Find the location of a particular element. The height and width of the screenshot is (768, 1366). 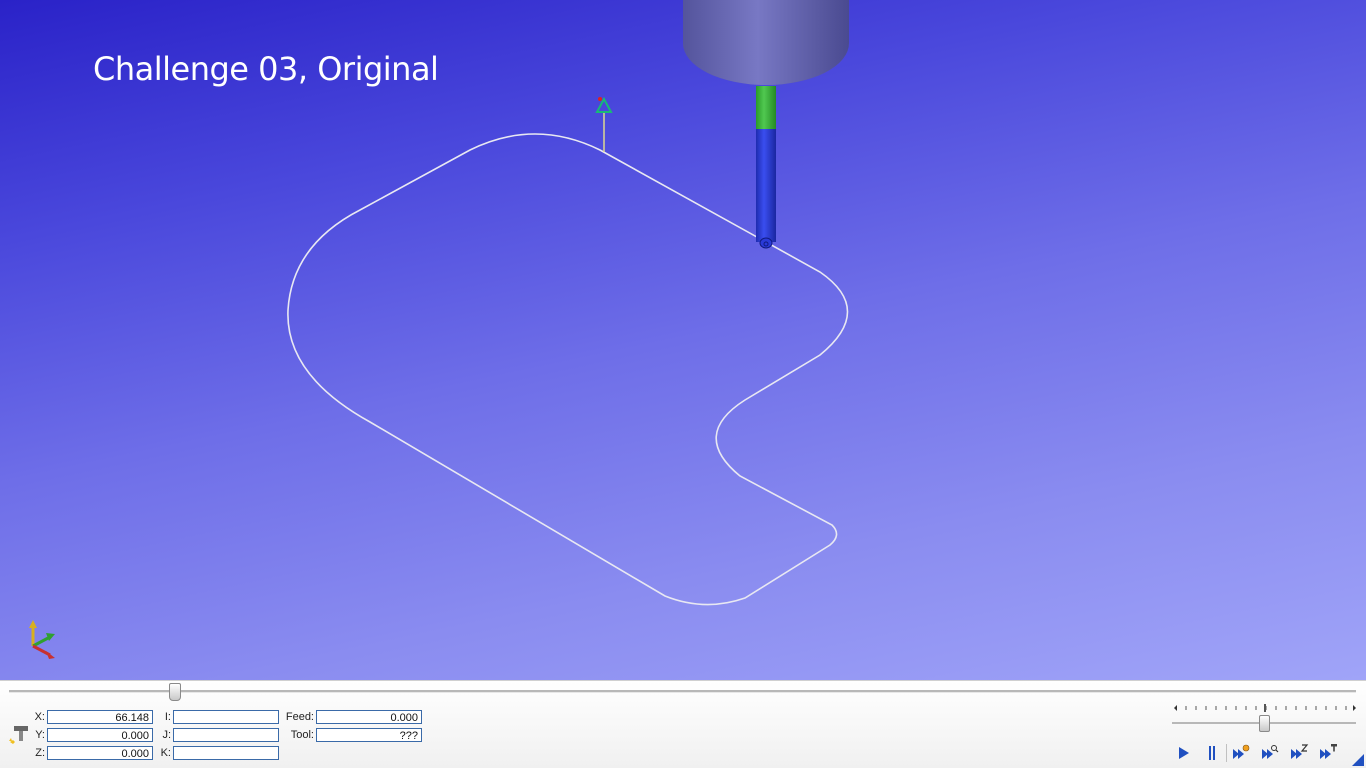

step-to-search-icon is located at coordinates (1270, 753).